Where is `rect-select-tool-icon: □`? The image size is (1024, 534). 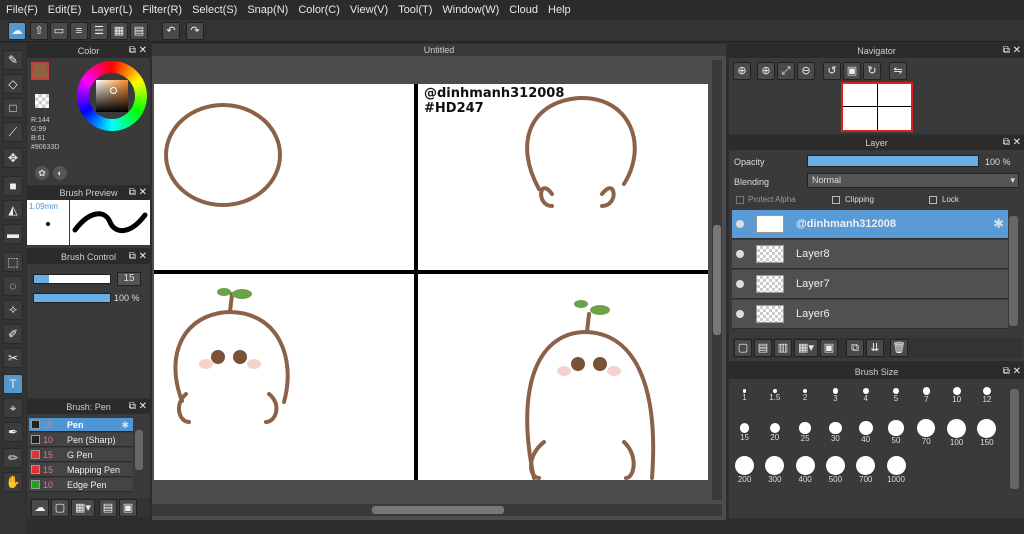 rect-select-tool-icon: □ is located at coordinates (13, 108).